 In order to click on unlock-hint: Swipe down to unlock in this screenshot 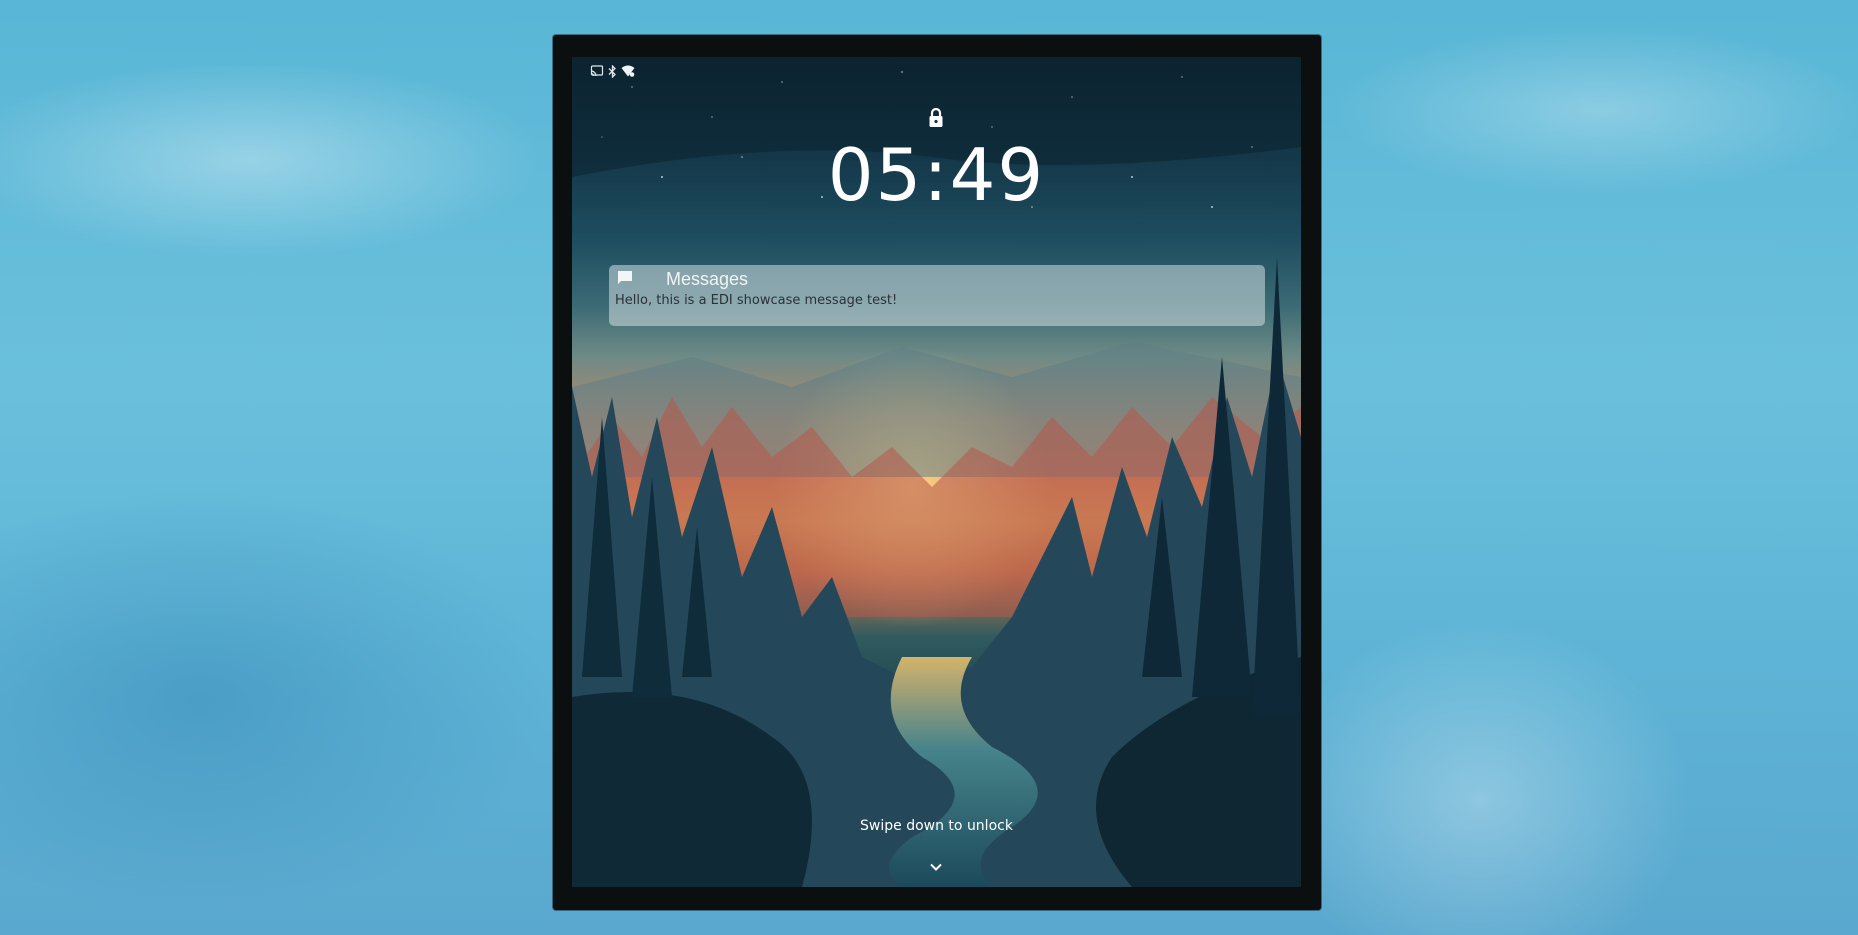, I will do `click(936, 826)`.